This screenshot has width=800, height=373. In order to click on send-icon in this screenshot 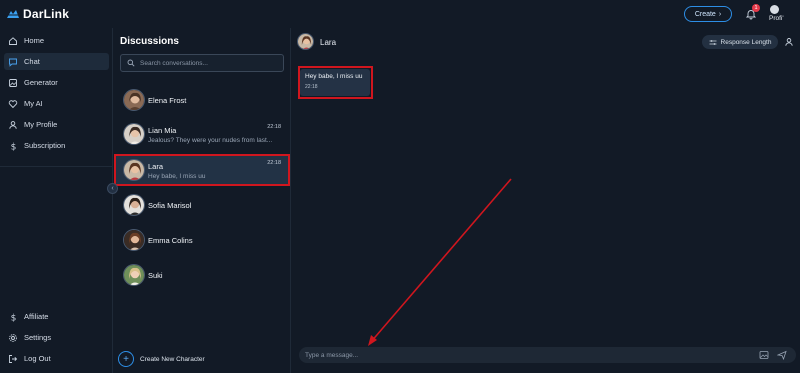, I will do `click(782, 355)`.